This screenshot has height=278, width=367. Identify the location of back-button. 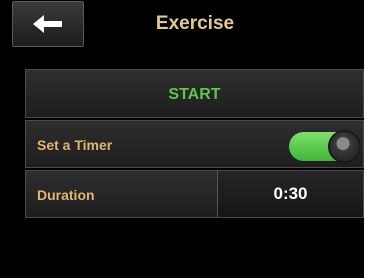
(48, 24).